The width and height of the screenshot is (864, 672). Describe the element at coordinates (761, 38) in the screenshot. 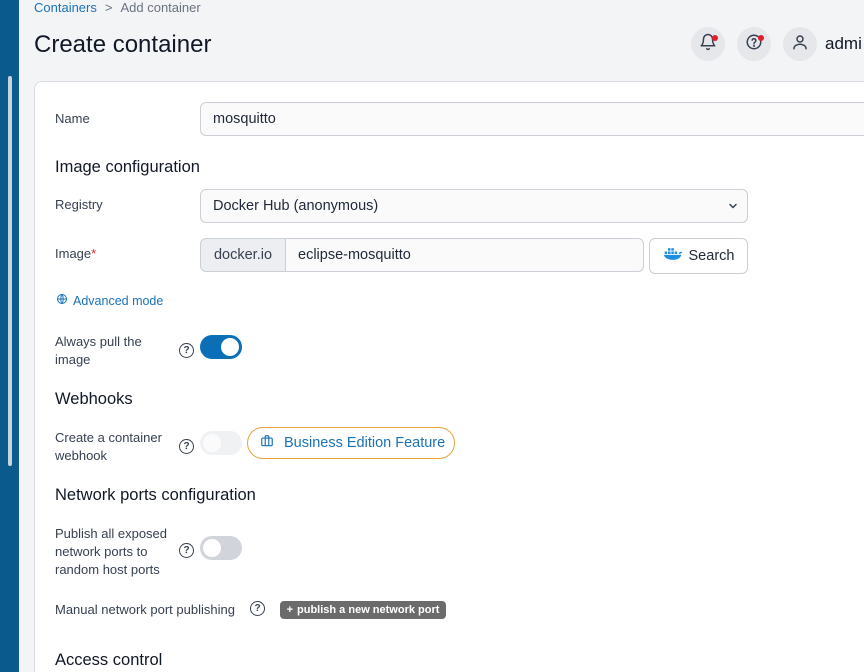

I see `help-dot` at that location.